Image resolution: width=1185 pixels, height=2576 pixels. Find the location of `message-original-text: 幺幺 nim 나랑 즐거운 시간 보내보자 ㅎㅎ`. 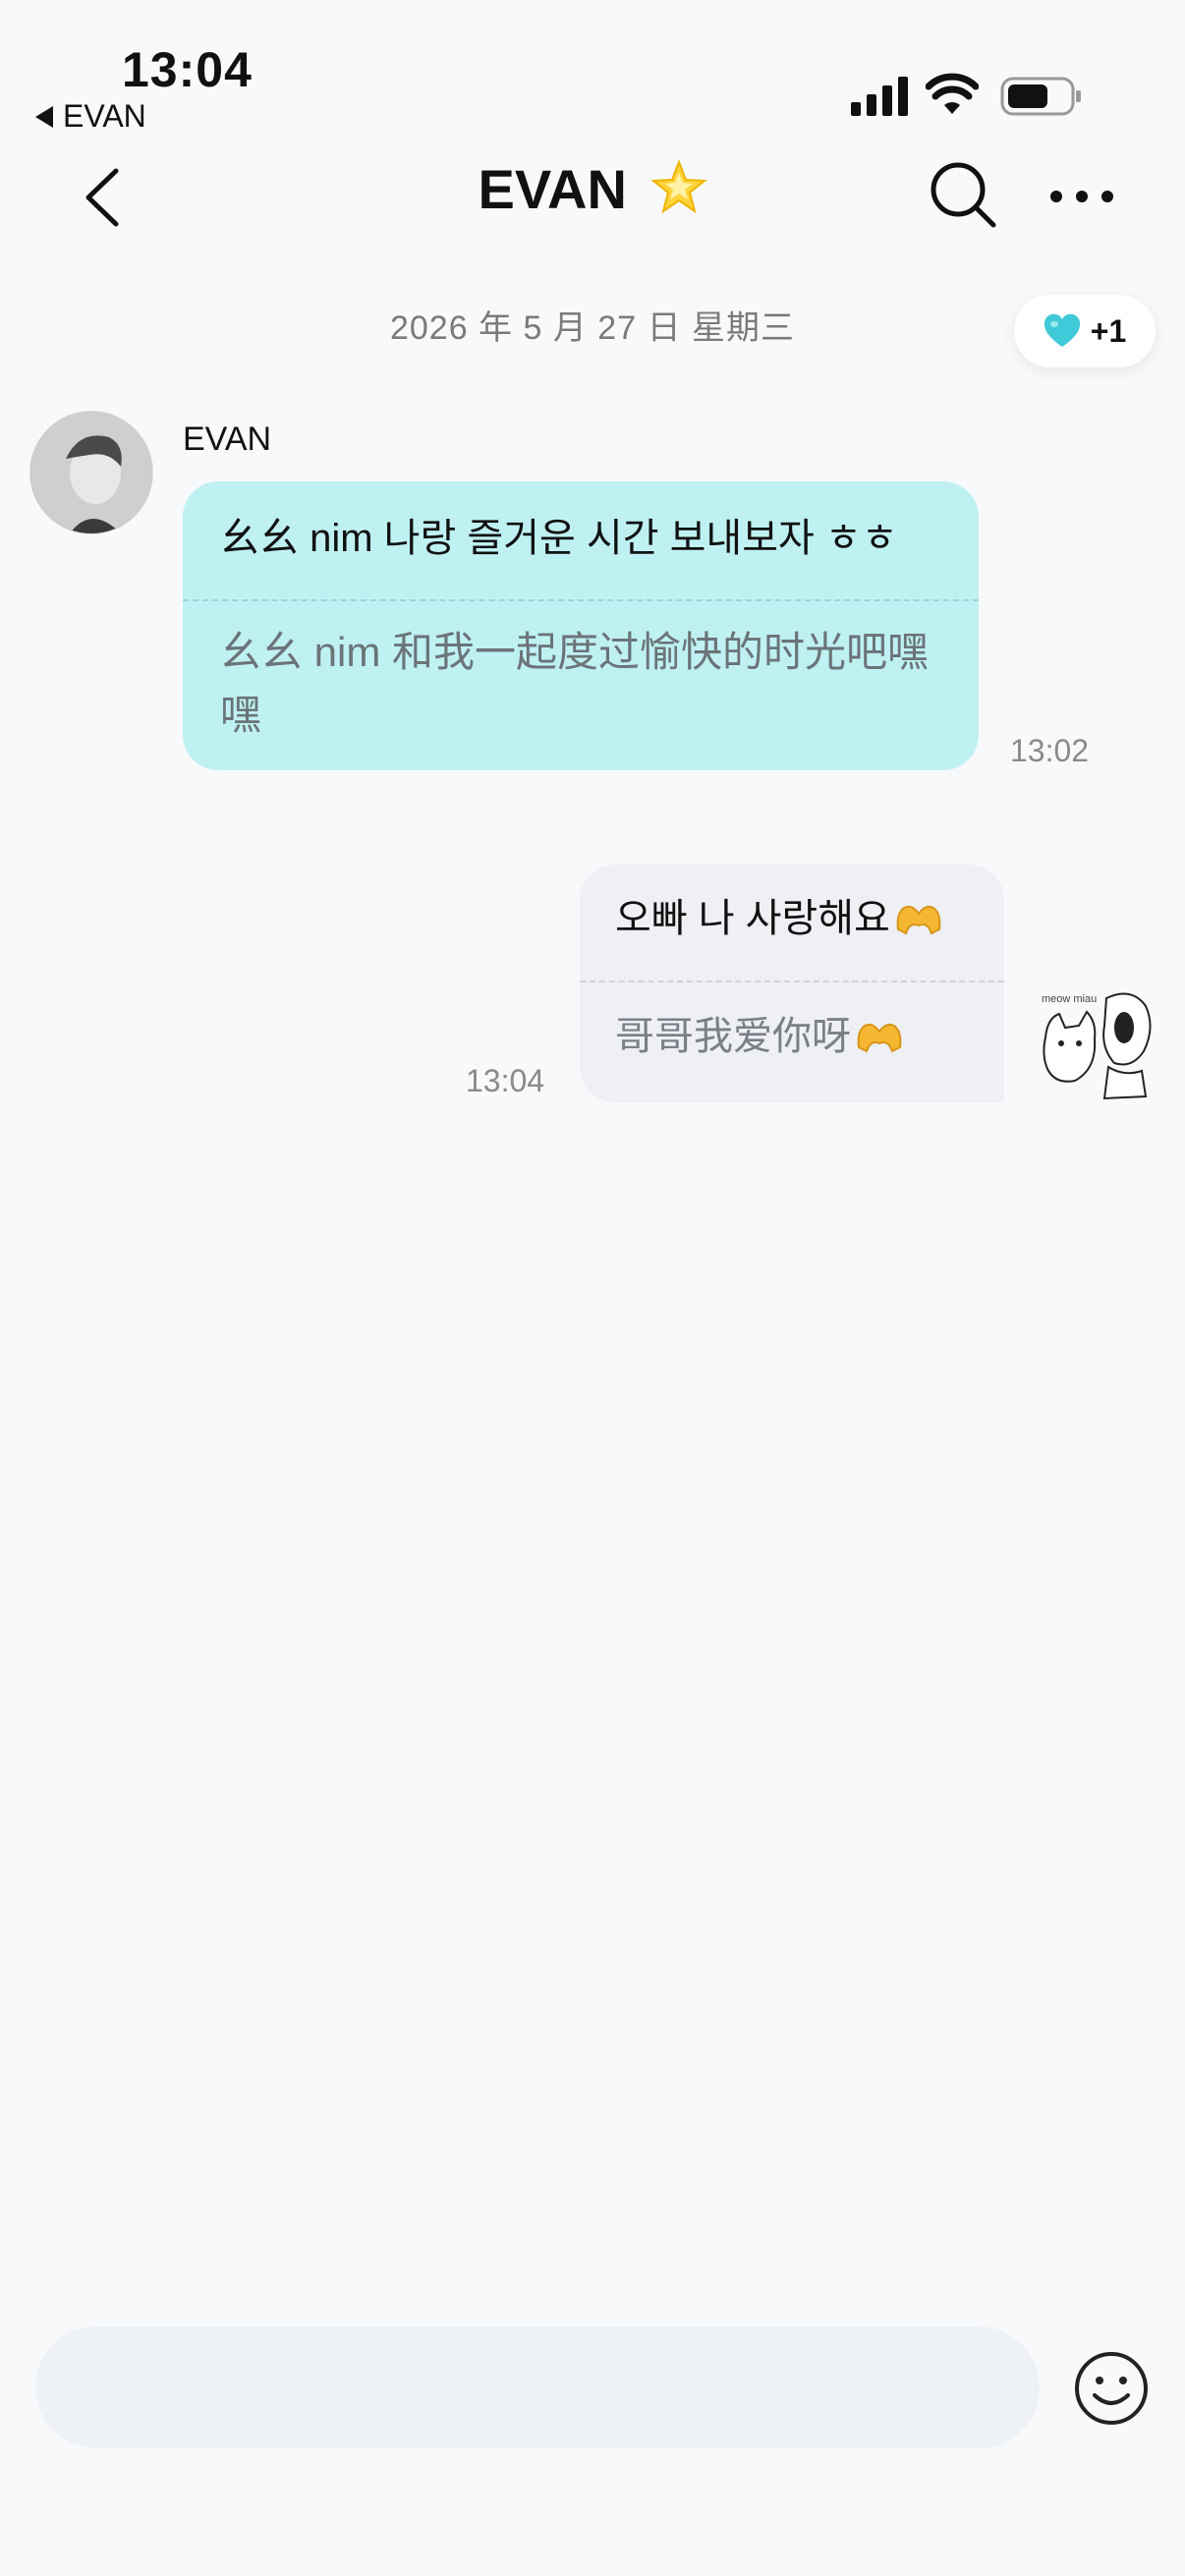

message-original-text: 幺幺 nim 나랑 즐거운 시간 보내보자 ㅎㅎ is located at coordinates (559, 538).